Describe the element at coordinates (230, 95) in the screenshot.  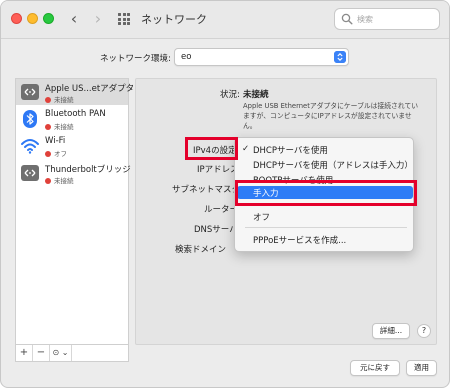
I see `status-label: 状況:` at that location.